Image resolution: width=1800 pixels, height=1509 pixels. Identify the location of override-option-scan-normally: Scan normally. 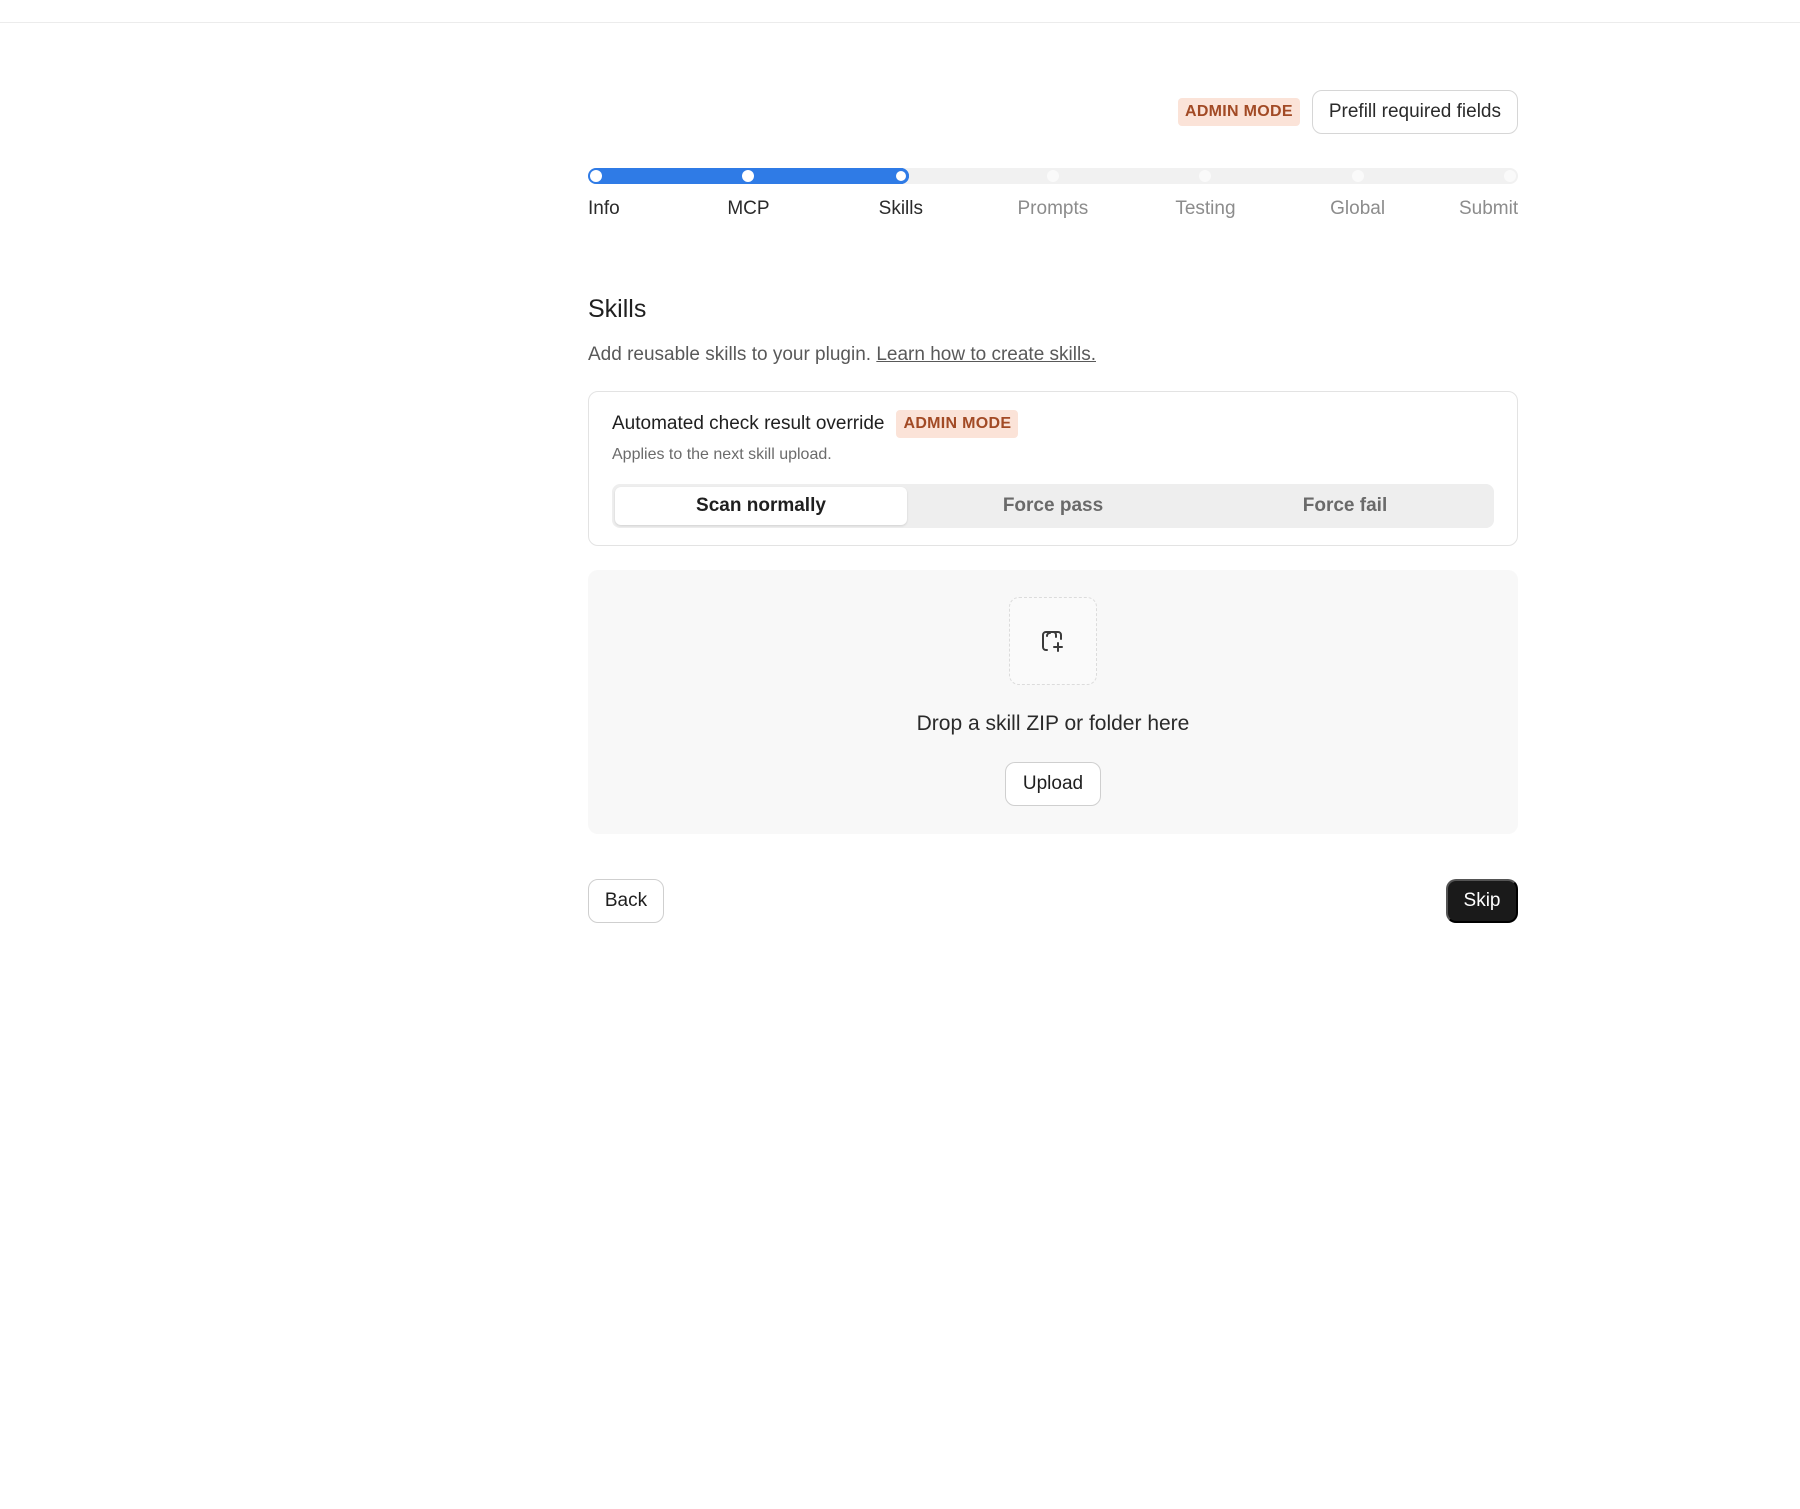
(761, 506).